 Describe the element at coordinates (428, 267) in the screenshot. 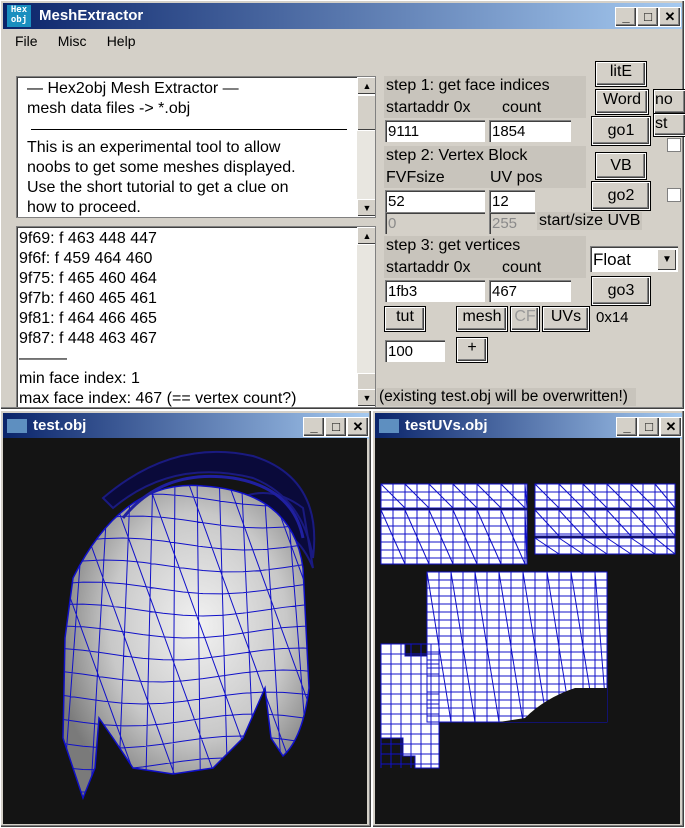

I see `step3-startaddr-label: startaddr 0x` at that location.